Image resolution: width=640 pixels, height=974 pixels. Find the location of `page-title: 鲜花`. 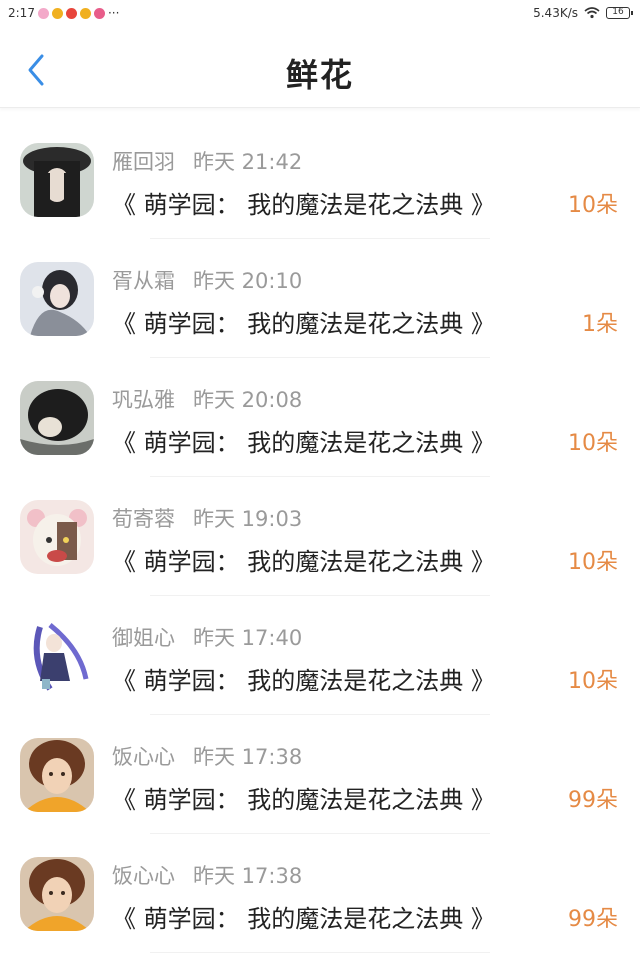

page-title: 鲜花 is located at coordinates (319, 75).